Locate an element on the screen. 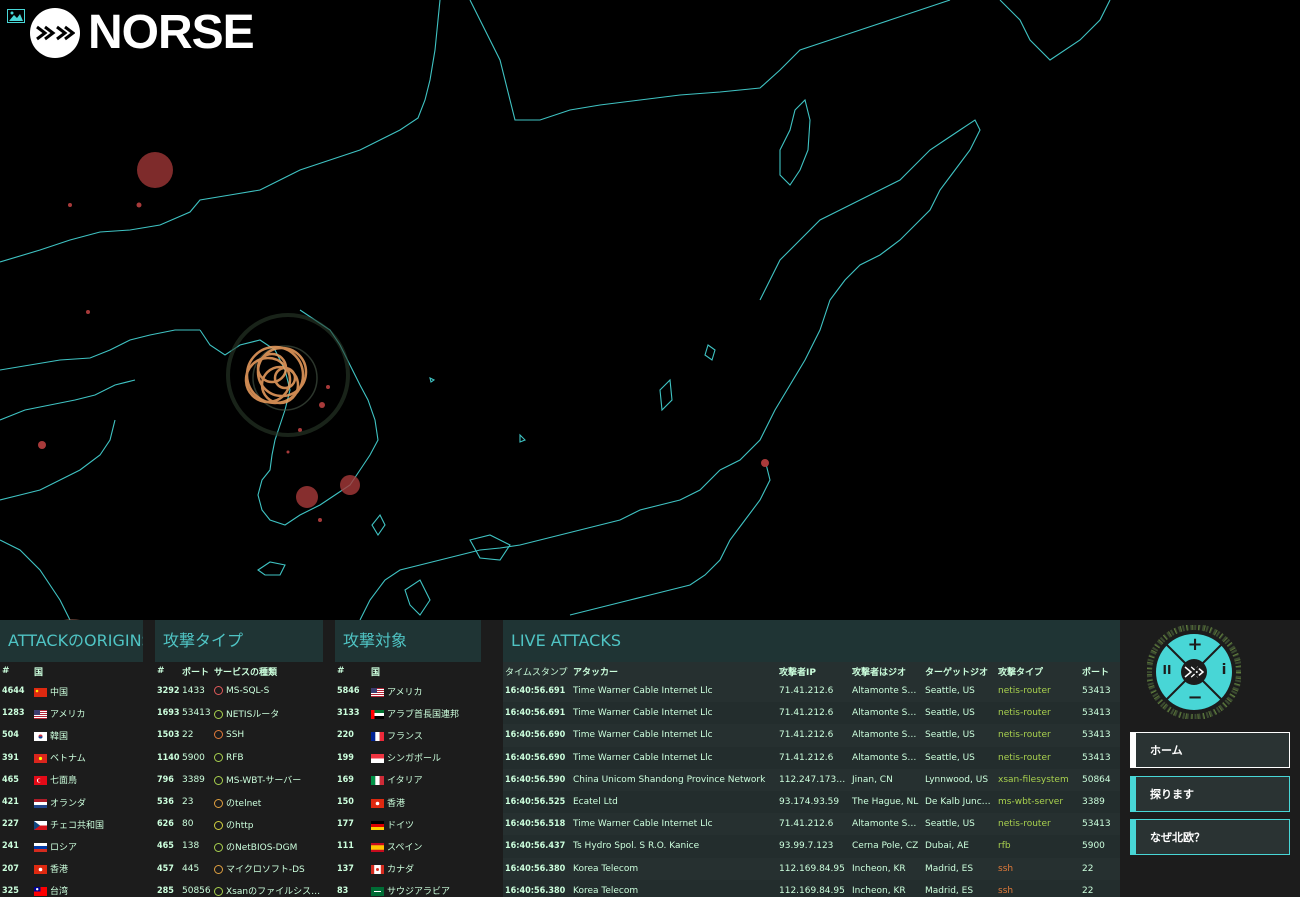  attack-type-row: 1693 53413 NETISルータ is located at coordinates (239, 713).